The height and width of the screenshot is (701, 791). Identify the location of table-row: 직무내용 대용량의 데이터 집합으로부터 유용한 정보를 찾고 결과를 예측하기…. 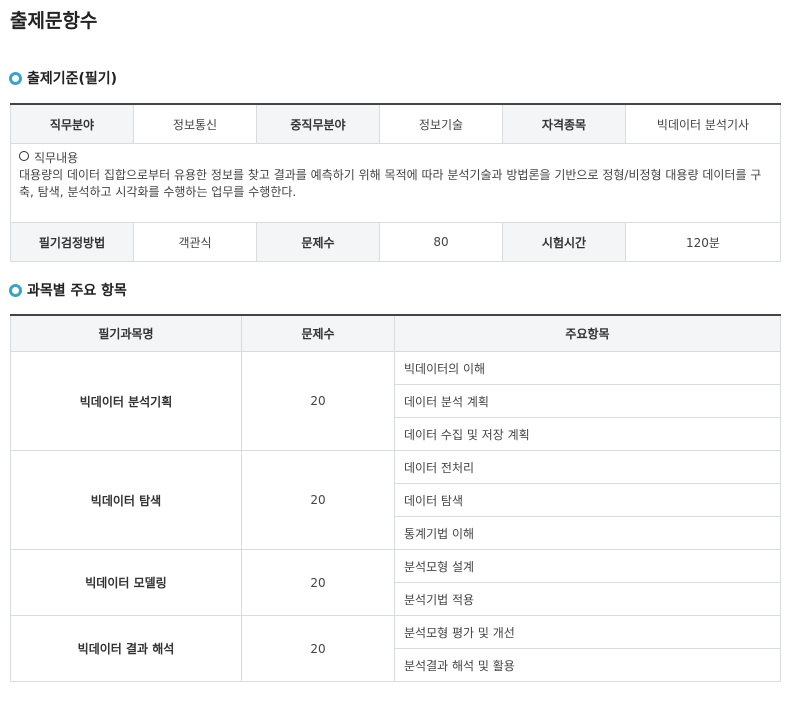
(395, 183).